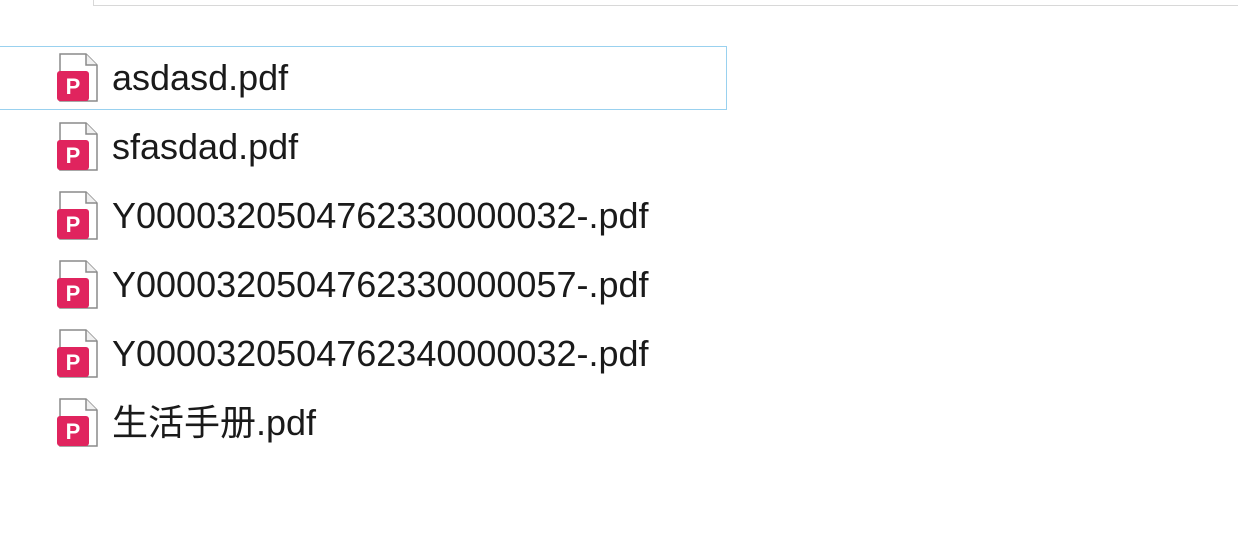  I want to click on file-name: Y0000320504762330000032-.pdf, so click(380, 215).